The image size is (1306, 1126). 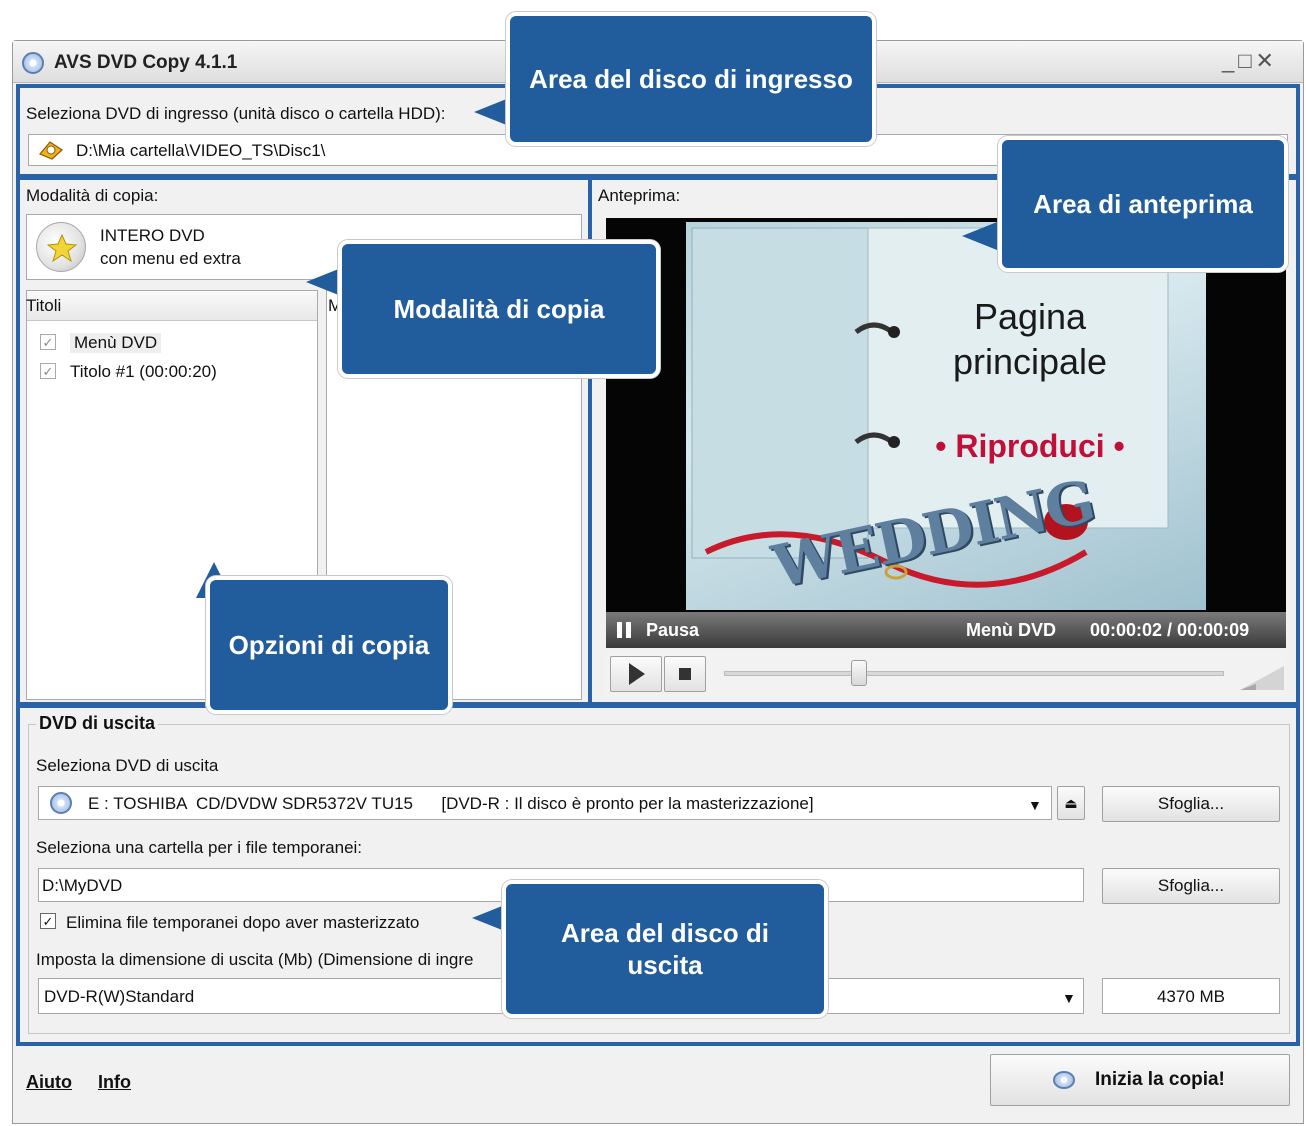 What do you see at coordinates (1267, 60) in the screenshot?
I see `close-icon: ✕` at bounding box center [1267, 60].